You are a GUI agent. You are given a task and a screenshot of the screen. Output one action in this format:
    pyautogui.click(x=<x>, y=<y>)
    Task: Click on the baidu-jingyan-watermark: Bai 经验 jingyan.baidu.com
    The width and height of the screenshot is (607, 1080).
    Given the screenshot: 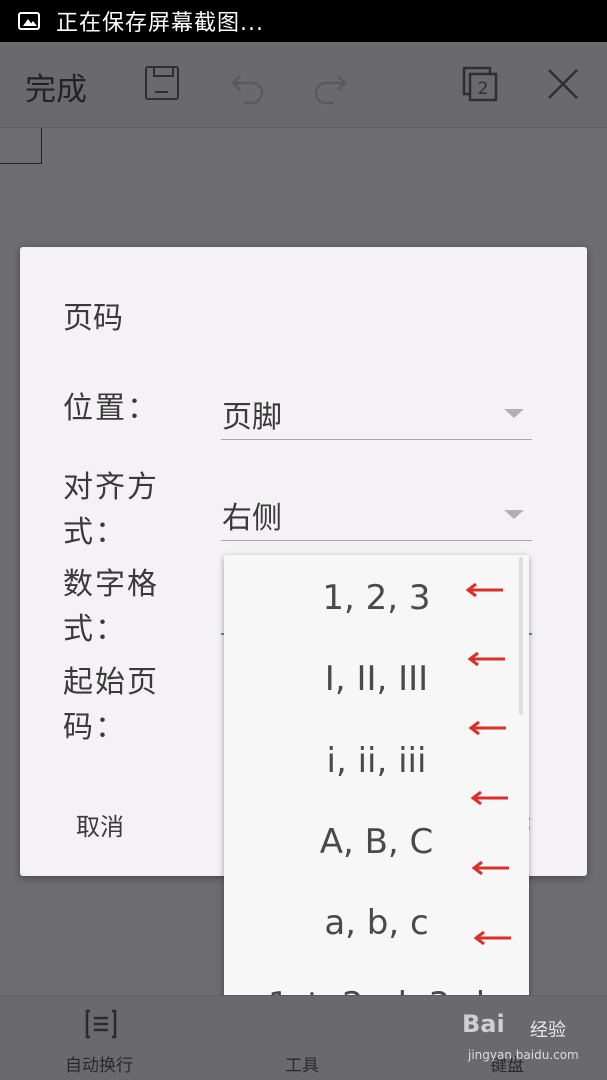 What is the action you would take?
    pyautogui.click(x=527, y=1040)
    